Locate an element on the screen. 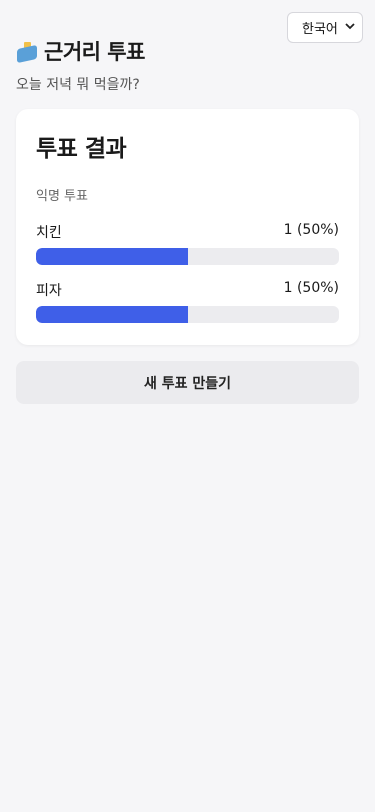 This screenshot has width=375, height=812. app-title: 근거리 투표 is located at coordinates (94, 52).